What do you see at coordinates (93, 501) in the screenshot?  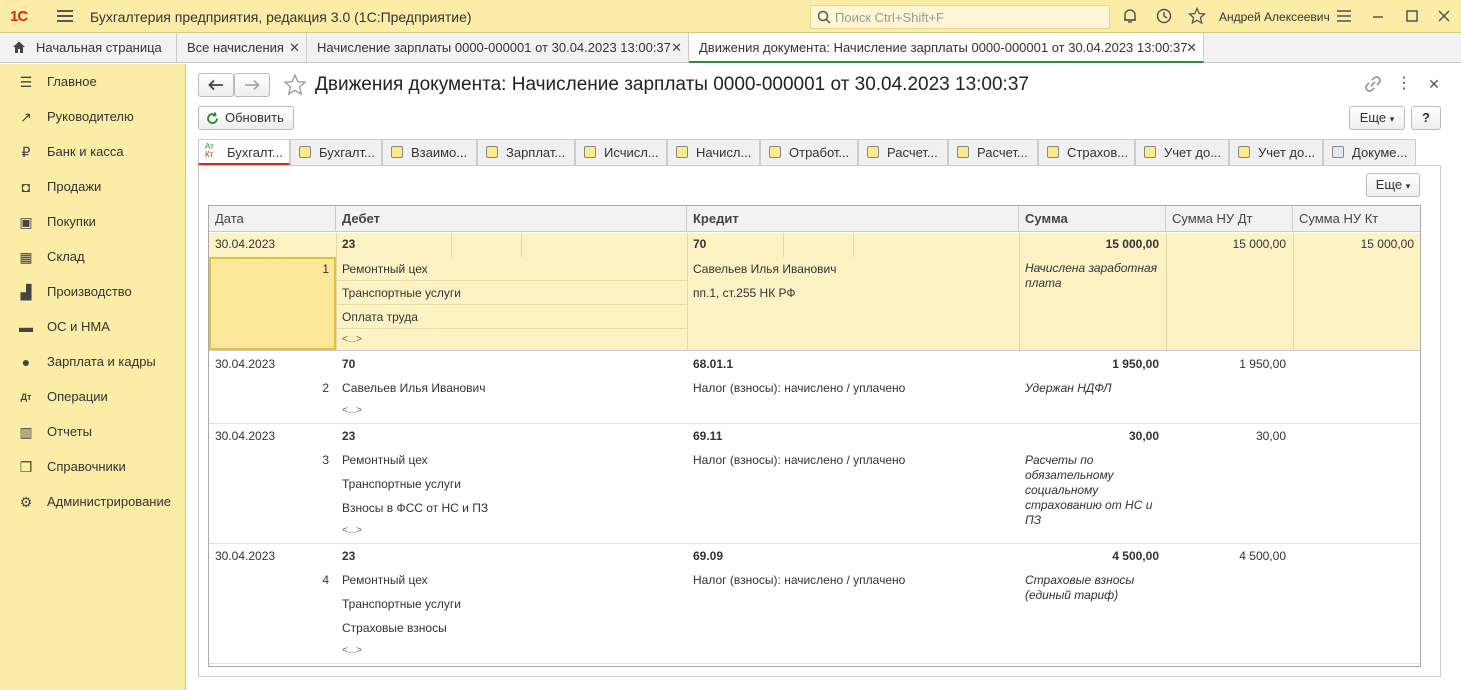 I see `sidebar-item-admin: ⚙ Администрирование` at bounding box center [93, 501].